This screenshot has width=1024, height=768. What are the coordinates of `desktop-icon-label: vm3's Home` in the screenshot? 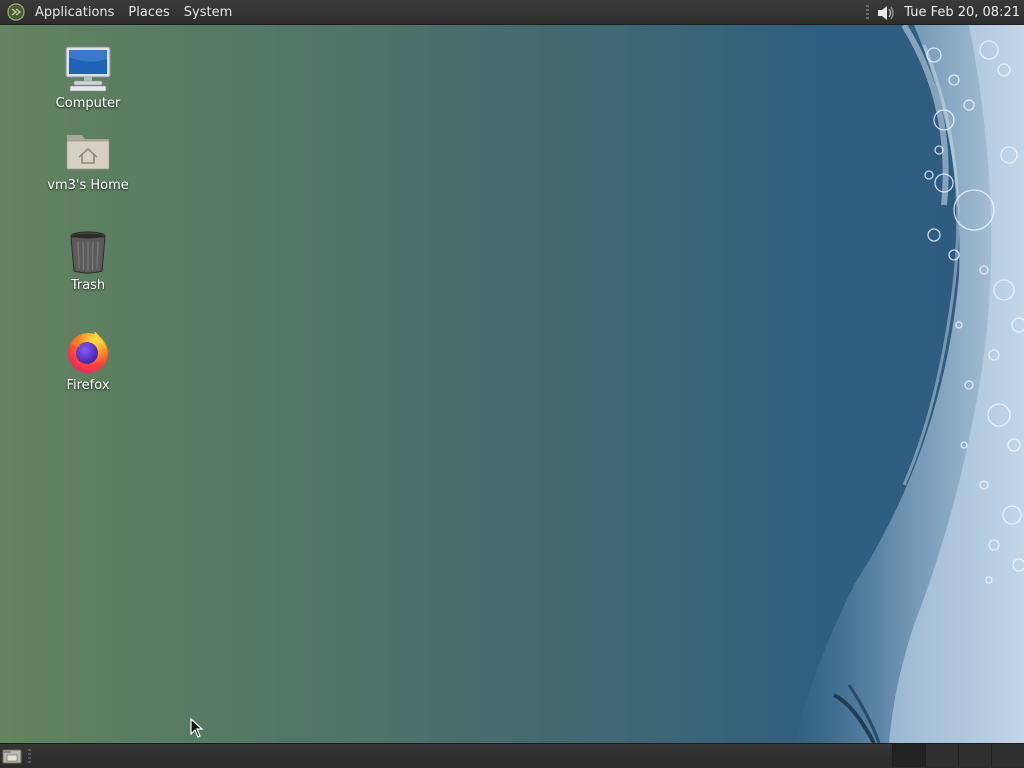 It's located at (88, 185).